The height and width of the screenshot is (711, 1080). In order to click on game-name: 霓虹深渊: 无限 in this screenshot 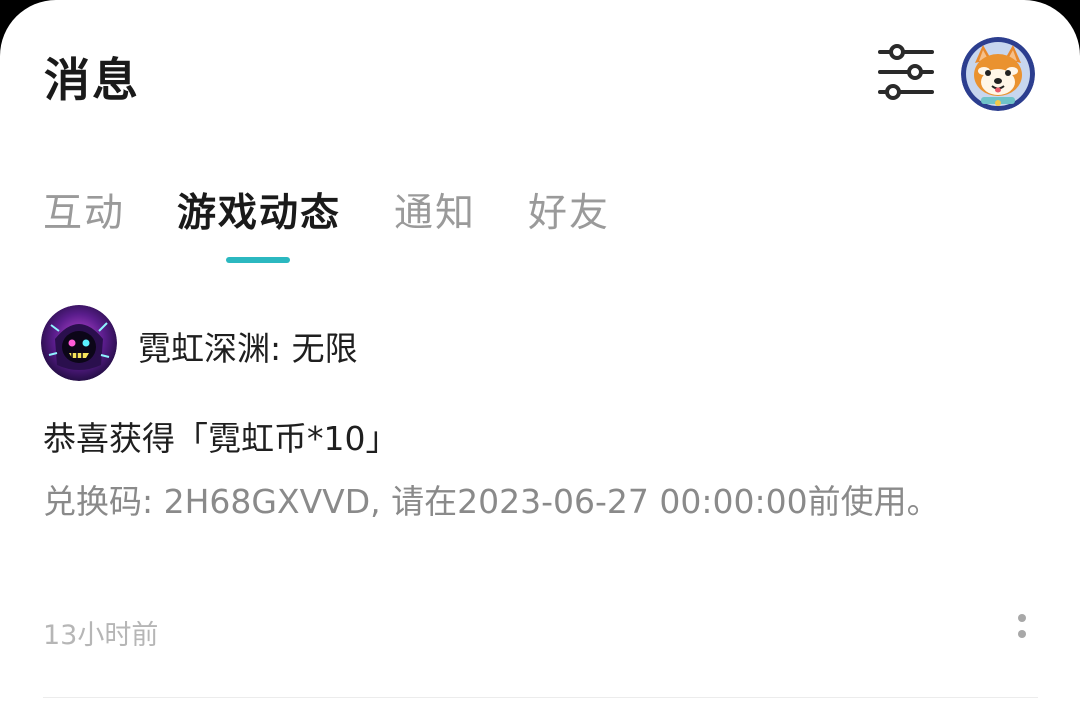, I will do `click(248, 346)`.